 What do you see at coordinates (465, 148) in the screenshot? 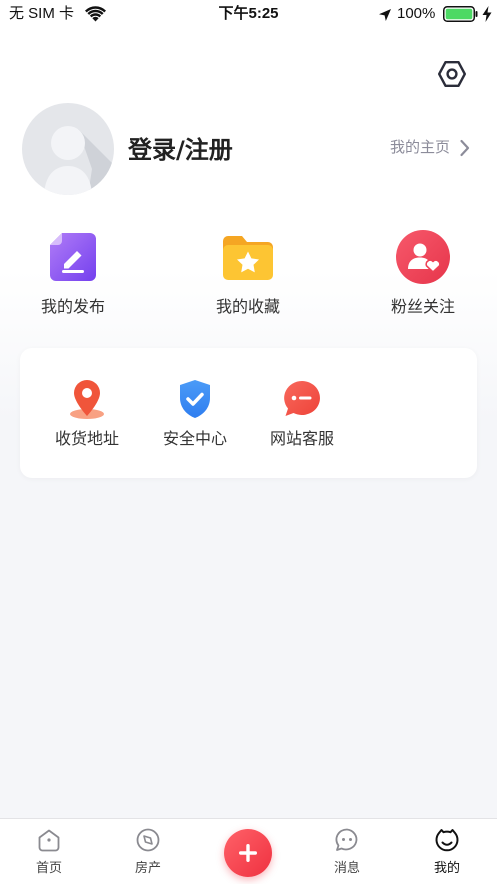
I see `chevron-right-icon` at bounding box center [465, 148].